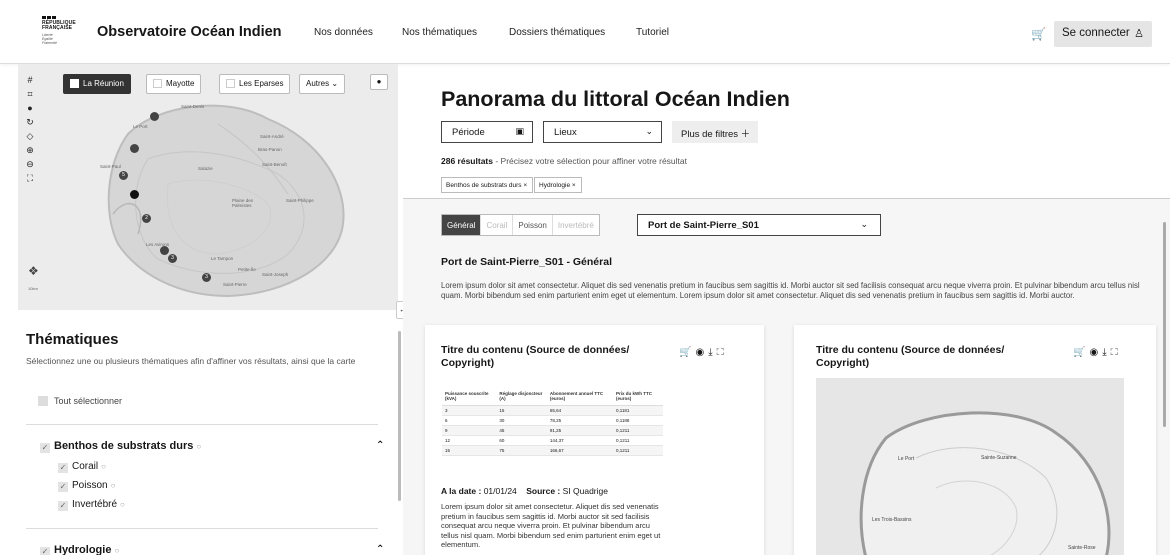 This screenshot has width=1170, height=555. What do you see at coordinates (91, 505) in the screenshot?
I see `subcategory-invertebre: ✓ Invertébré ○` at bounding box center [91, 505].